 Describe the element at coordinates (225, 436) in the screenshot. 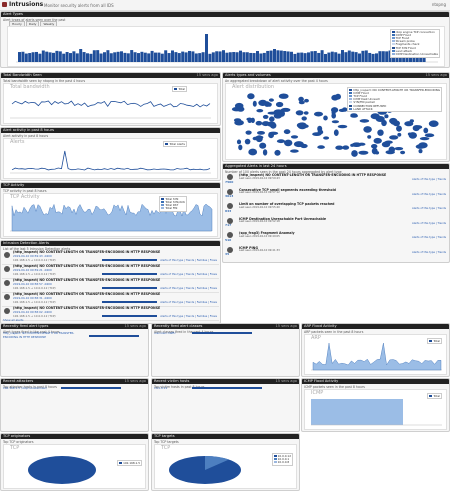

I see `panel-header: TCP targets` at that location.